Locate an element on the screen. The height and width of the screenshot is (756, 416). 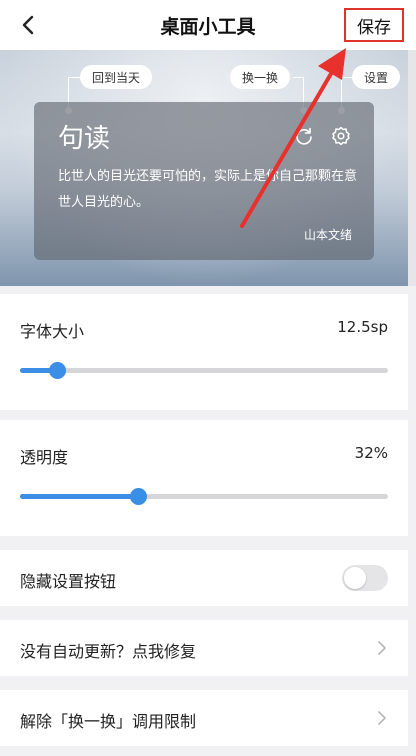
save-button: 保存 is located at coordinates (374, 25).